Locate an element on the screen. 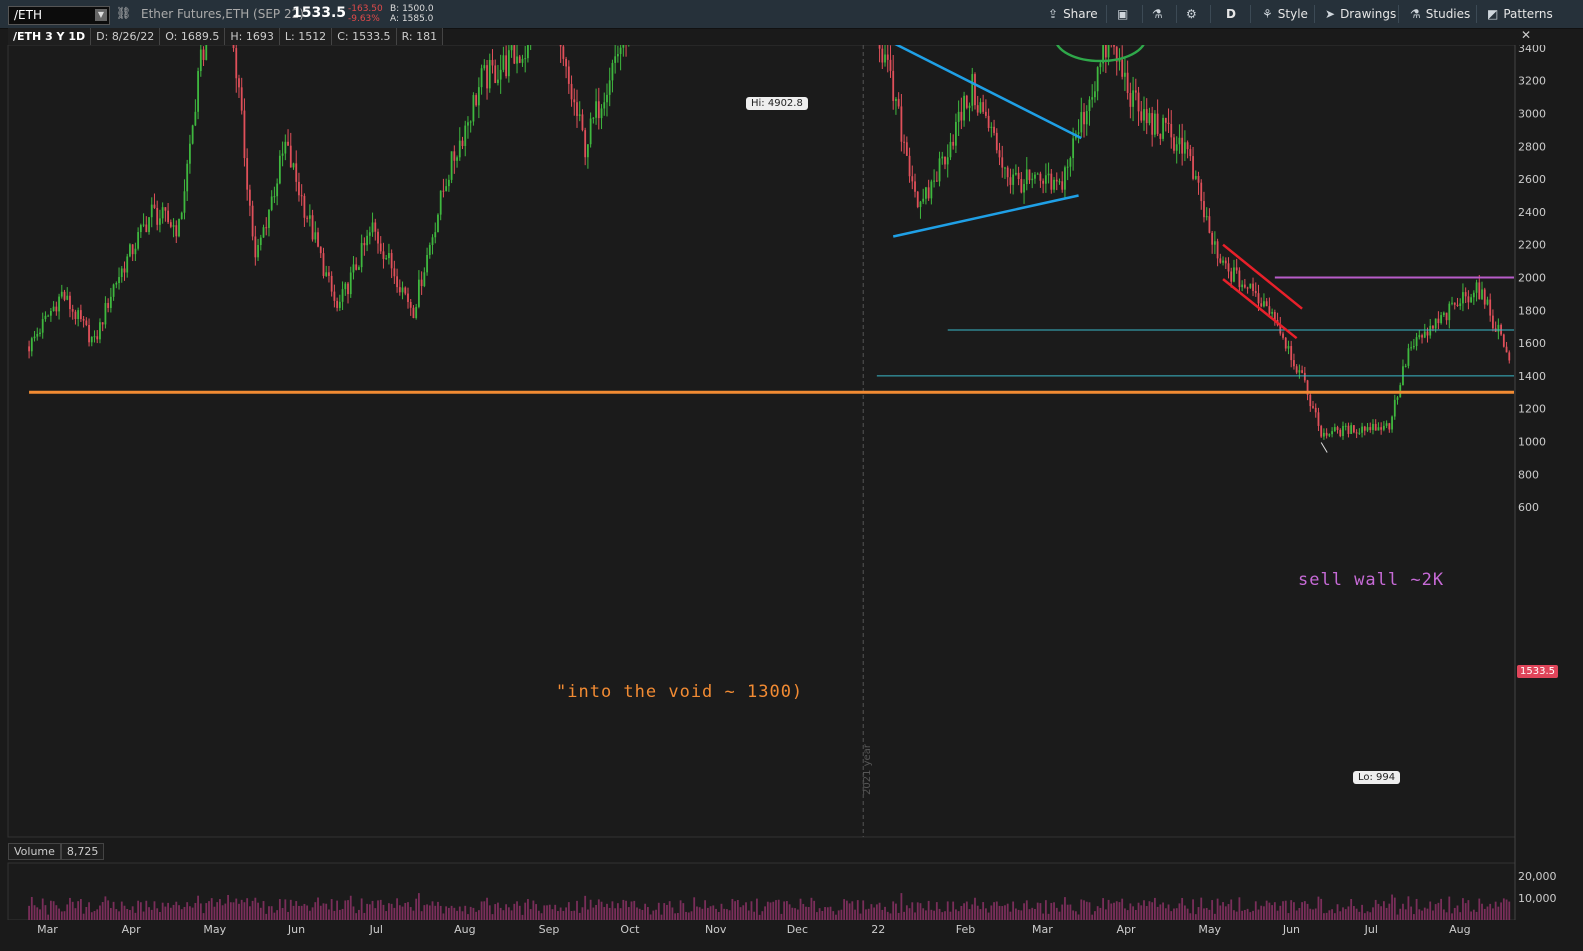 The image size is (1583, 951). patterns-button: ◩ Patterns is located at coordinates (1520, 14).